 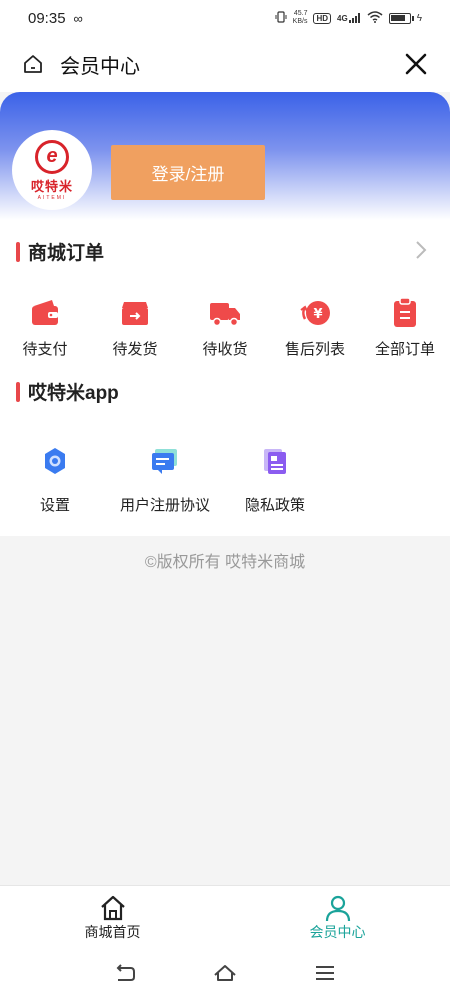 I want to click on battery-icon, so click(x=401, y=18).